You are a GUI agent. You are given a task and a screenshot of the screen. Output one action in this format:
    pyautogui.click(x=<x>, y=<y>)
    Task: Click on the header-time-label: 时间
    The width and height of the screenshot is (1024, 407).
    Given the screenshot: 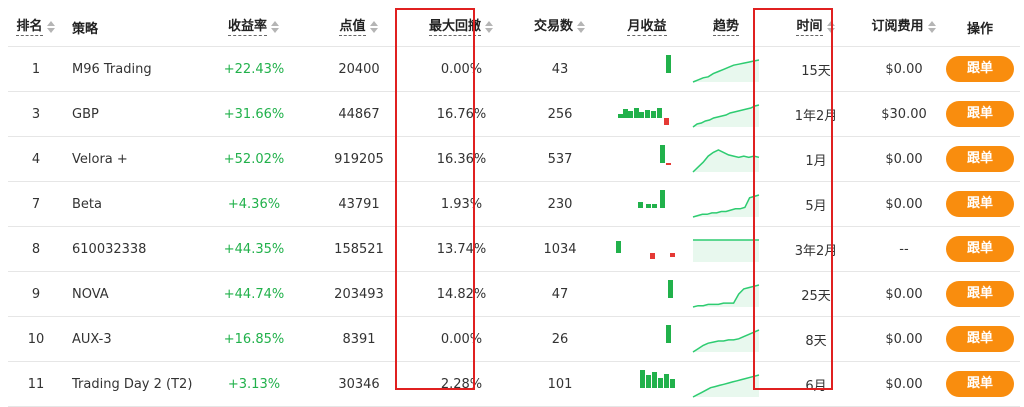 What is the action you would take?
    pyautogui.click(x=809, y=27)
    